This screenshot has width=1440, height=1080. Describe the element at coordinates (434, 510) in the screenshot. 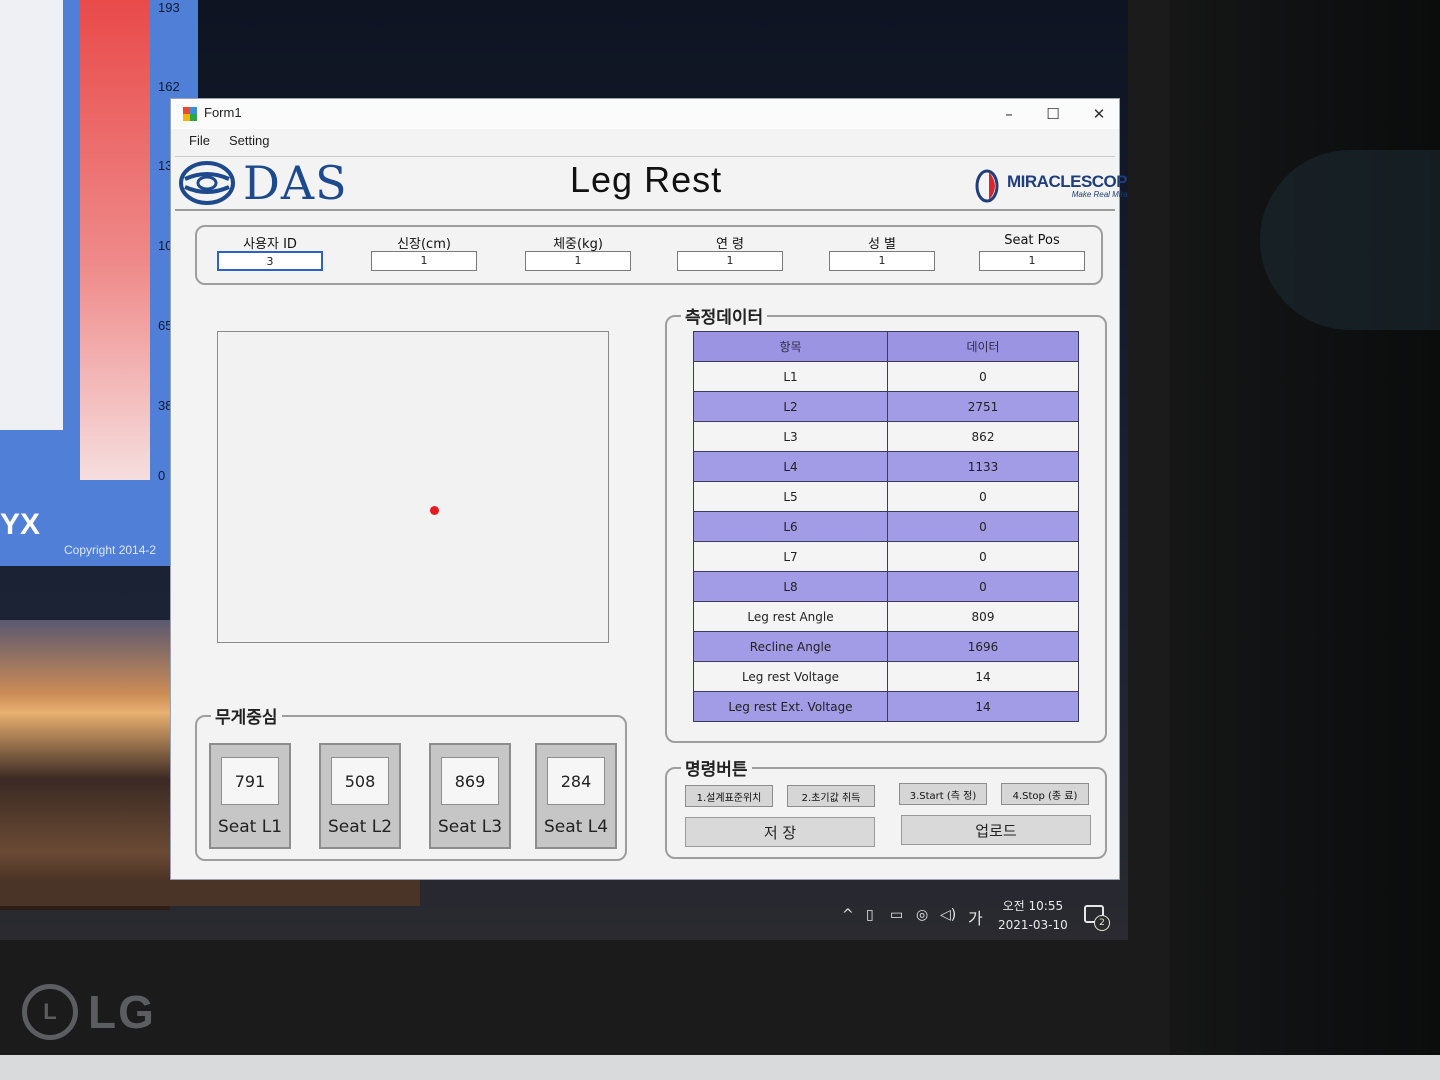

I see `center-of-gravity-dot` at that location.